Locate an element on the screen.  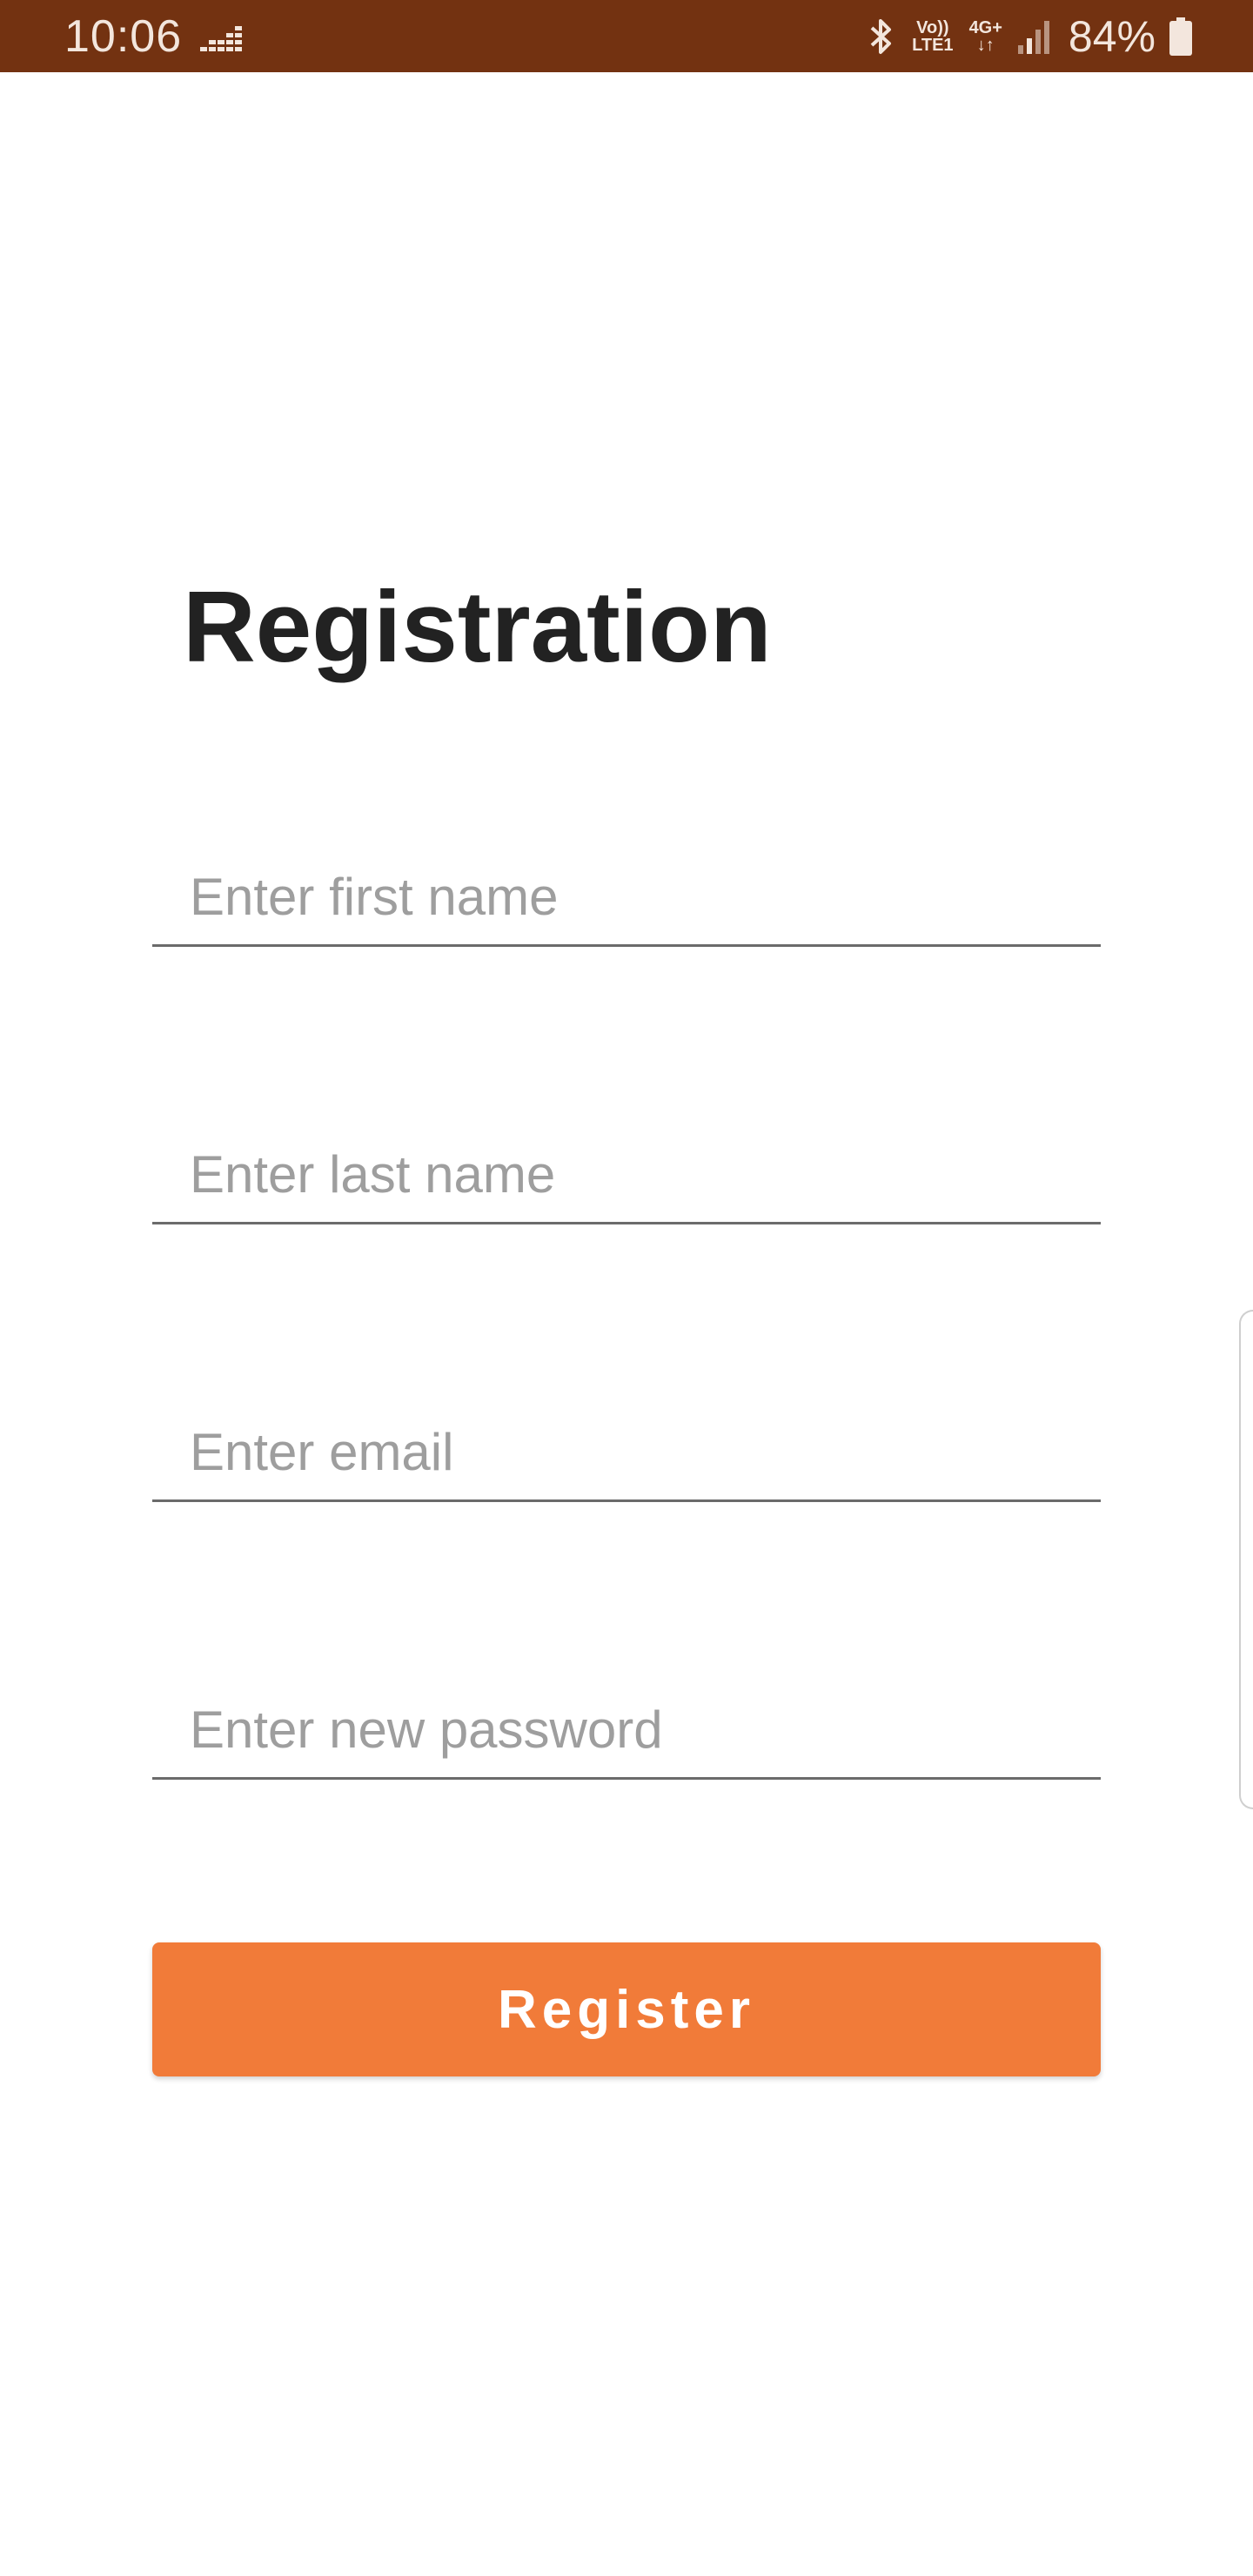
last-name-field is located at coordinates (626, 1157).